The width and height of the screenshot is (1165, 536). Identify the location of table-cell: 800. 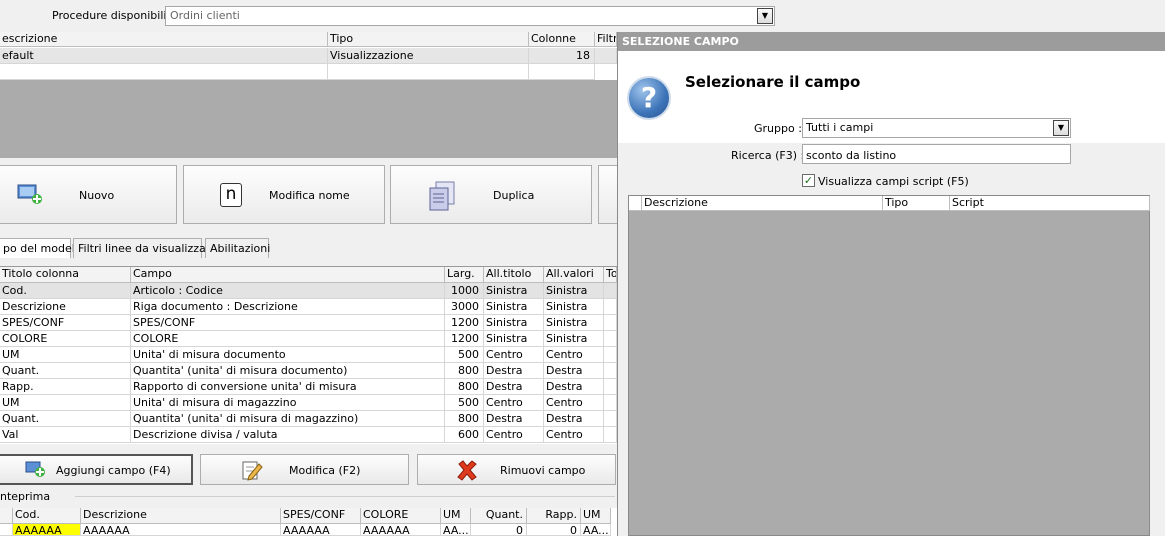
(464, 371).